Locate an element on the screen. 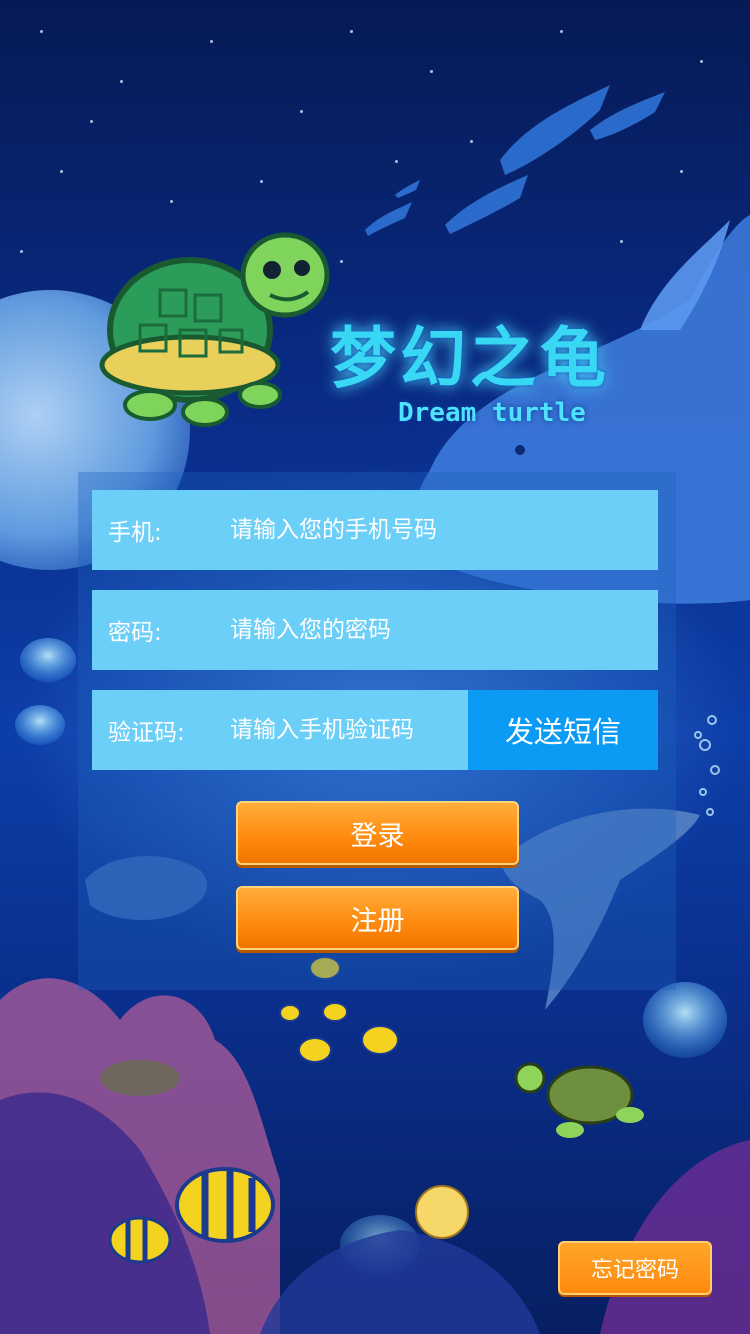  password-row: 密码: is located at coordinates (375, 630).